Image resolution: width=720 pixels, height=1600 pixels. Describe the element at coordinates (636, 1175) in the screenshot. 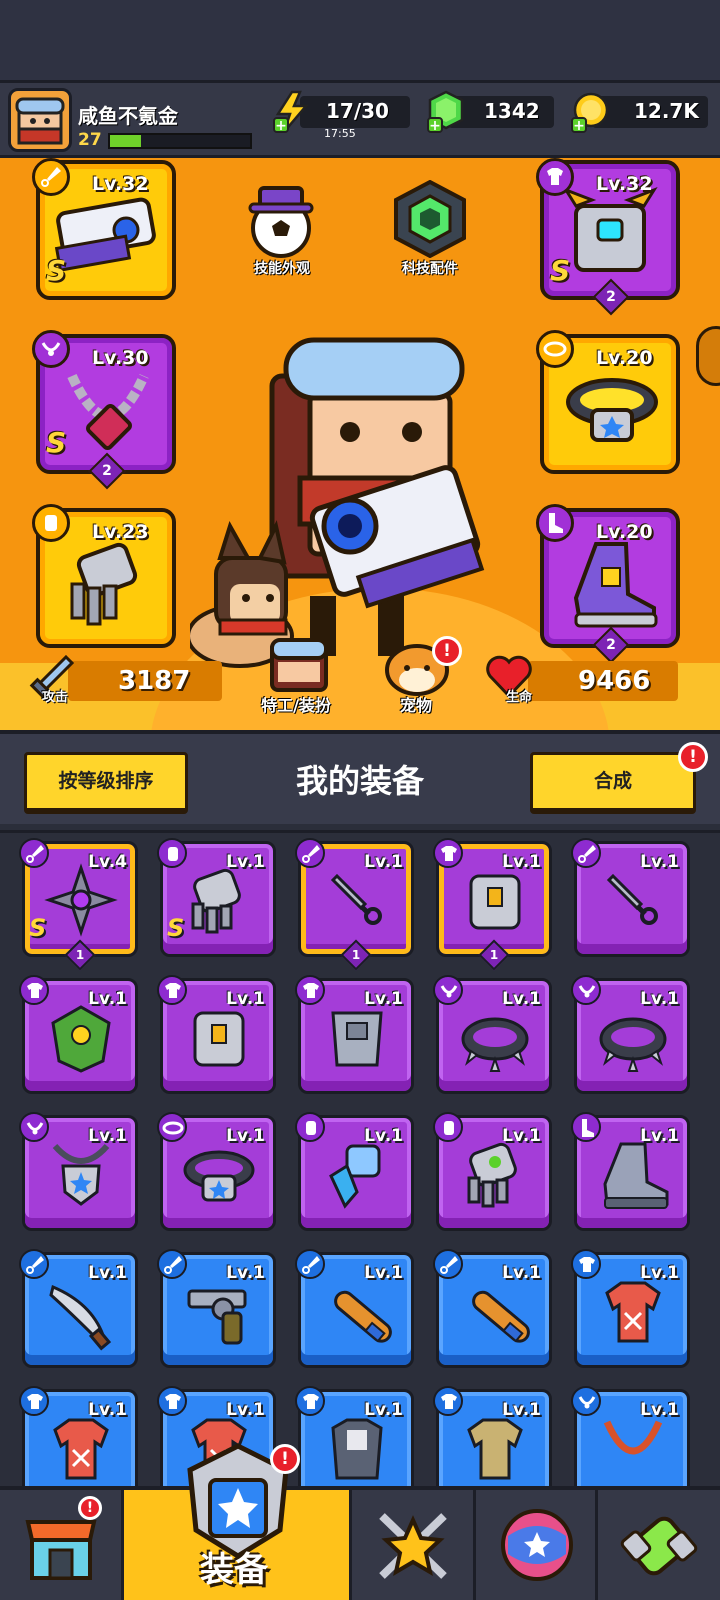

I see `boot-icon` at that location.